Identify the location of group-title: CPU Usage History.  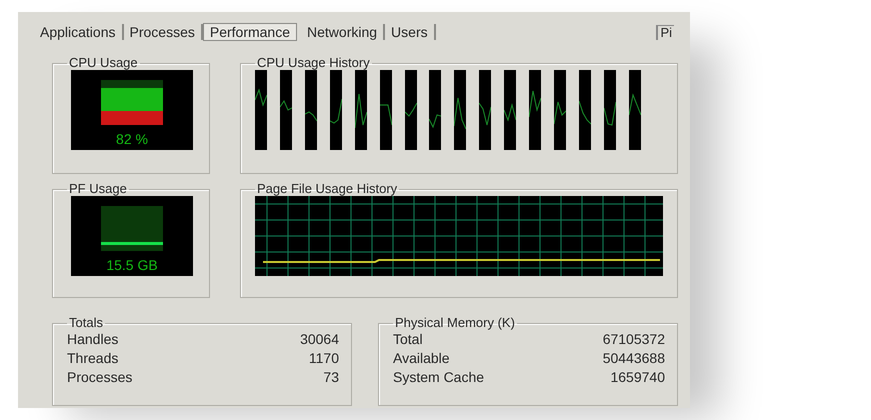
(313, 63).